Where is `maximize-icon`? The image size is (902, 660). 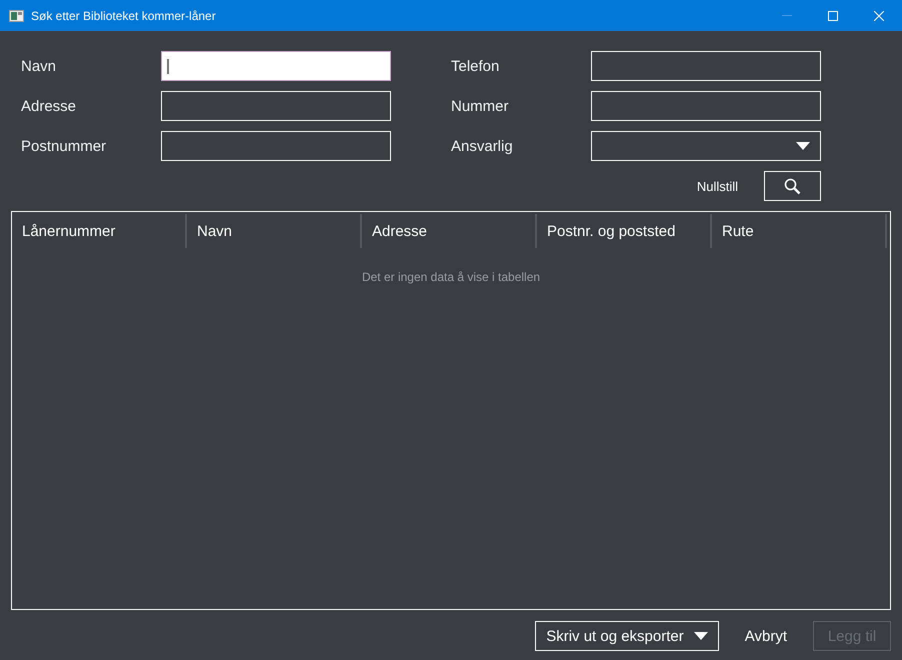 maximize-icon is located at coordinates (833, 15).